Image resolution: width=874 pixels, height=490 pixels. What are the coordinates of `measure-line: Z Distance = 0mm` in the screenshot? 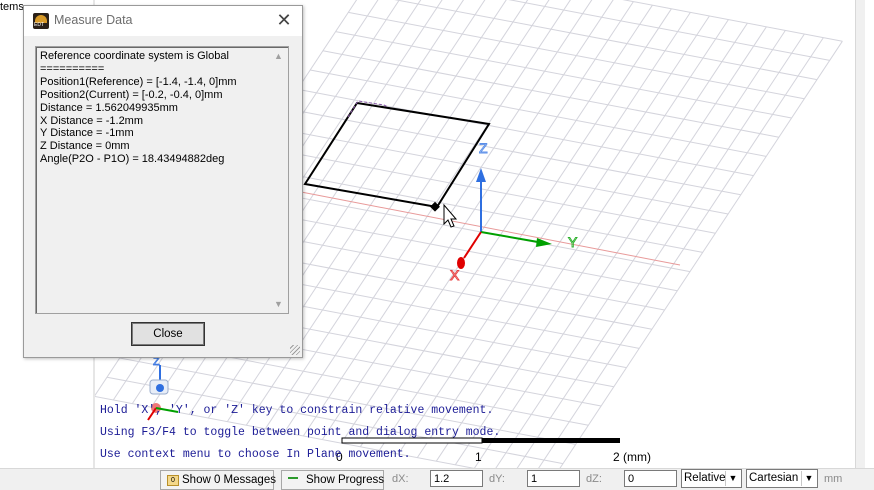 It's located at (85, 146).